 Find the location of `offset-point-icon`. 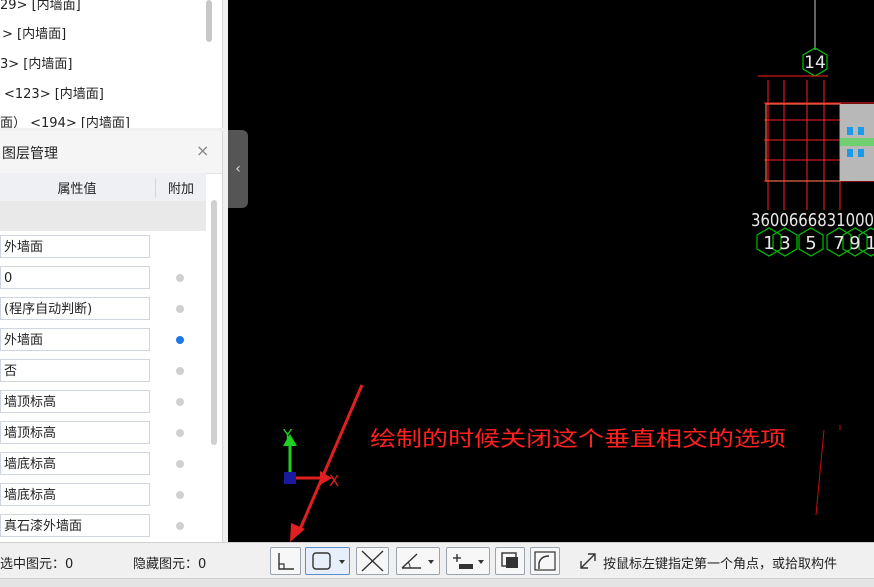

offset-point-icon is located at coordinates (468, 561).